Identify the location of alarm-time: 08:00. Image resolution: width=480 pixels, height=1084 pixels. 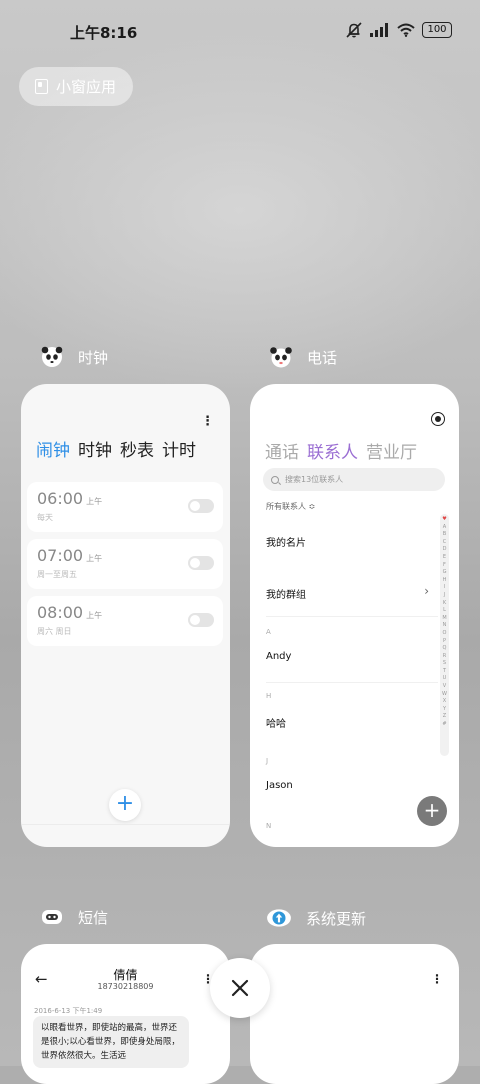
(60, 612).